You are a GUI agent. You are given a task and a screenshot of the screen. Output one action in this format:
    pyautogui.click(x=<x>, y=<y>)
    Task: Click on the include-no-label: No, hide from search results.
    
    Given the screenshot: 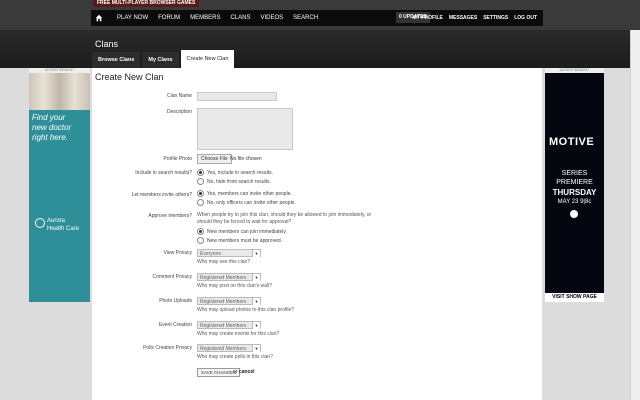 What is the action you would take?
    pyautogui.click(x=239, y=181)
    